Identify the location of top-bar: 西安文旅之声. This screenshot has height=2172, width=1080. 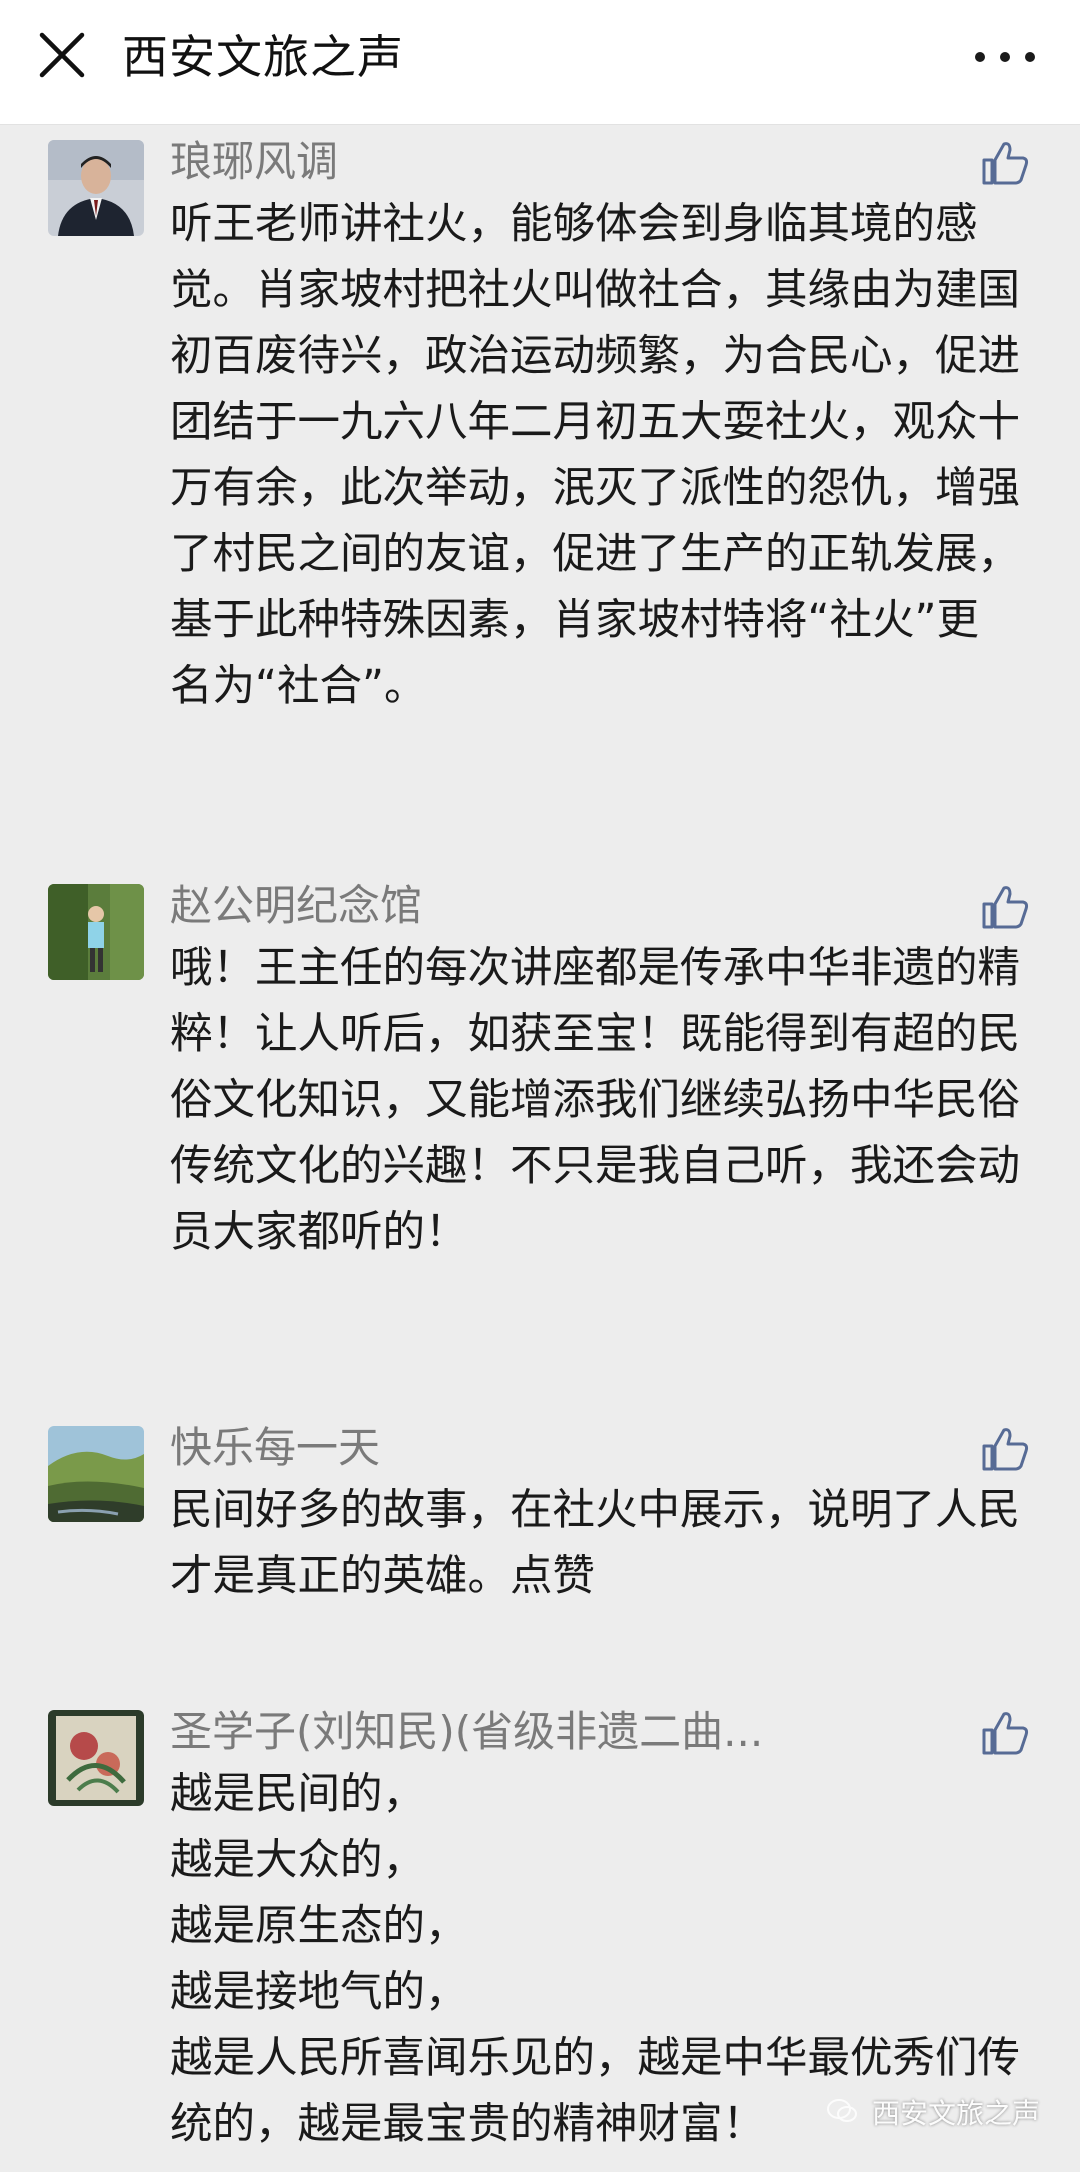
(540, 62).